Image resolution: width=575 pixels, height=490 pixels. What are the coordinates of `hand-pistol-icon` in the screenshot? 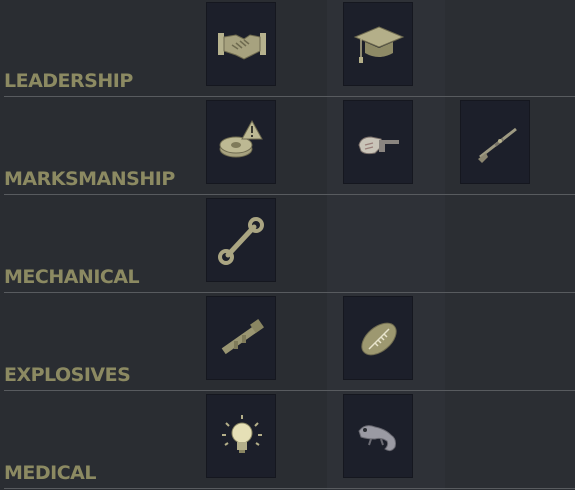 It's located at (378, 145).